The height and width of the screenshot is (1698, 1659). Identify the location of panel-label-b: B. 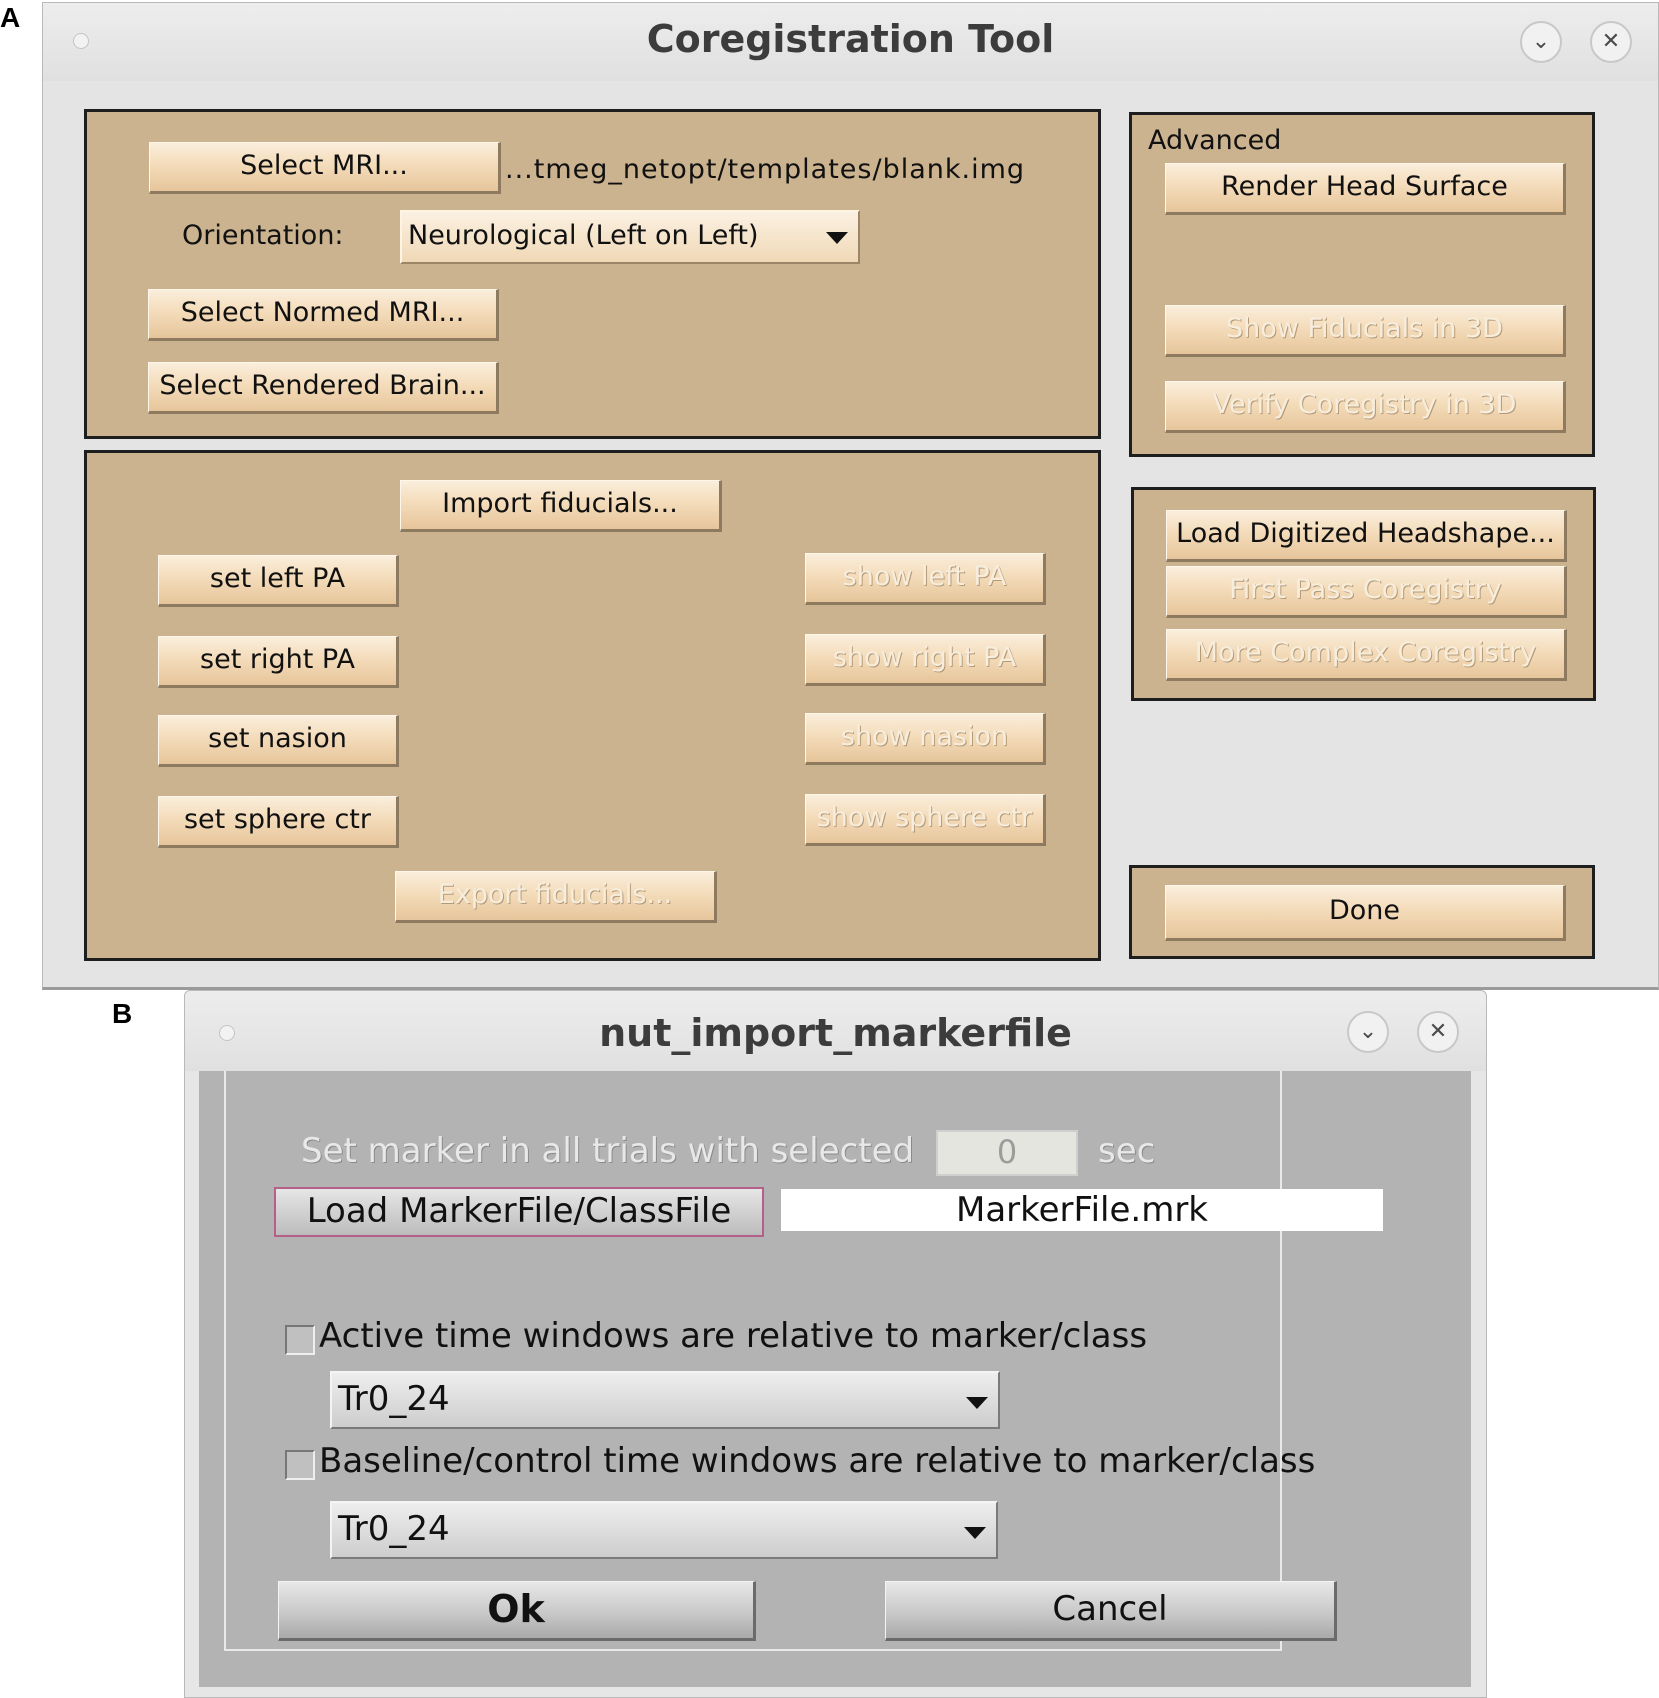
(122, 1013).